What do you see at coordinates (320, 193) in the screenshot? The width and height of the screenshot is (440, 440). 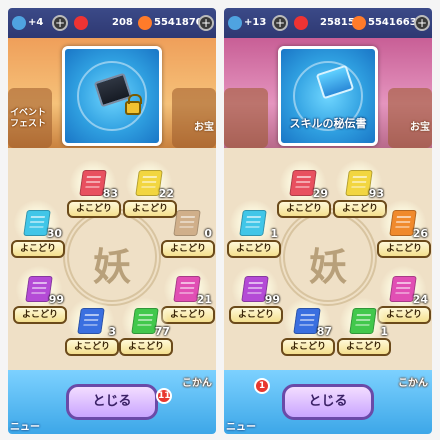 I see `item-count: 29` at bounding box center [320, 193].